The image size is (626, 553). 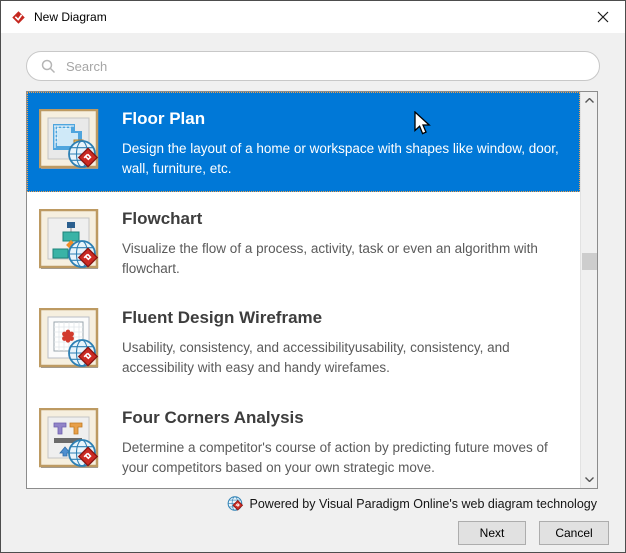 I want to click on search-box, so click(x=313, y=66).